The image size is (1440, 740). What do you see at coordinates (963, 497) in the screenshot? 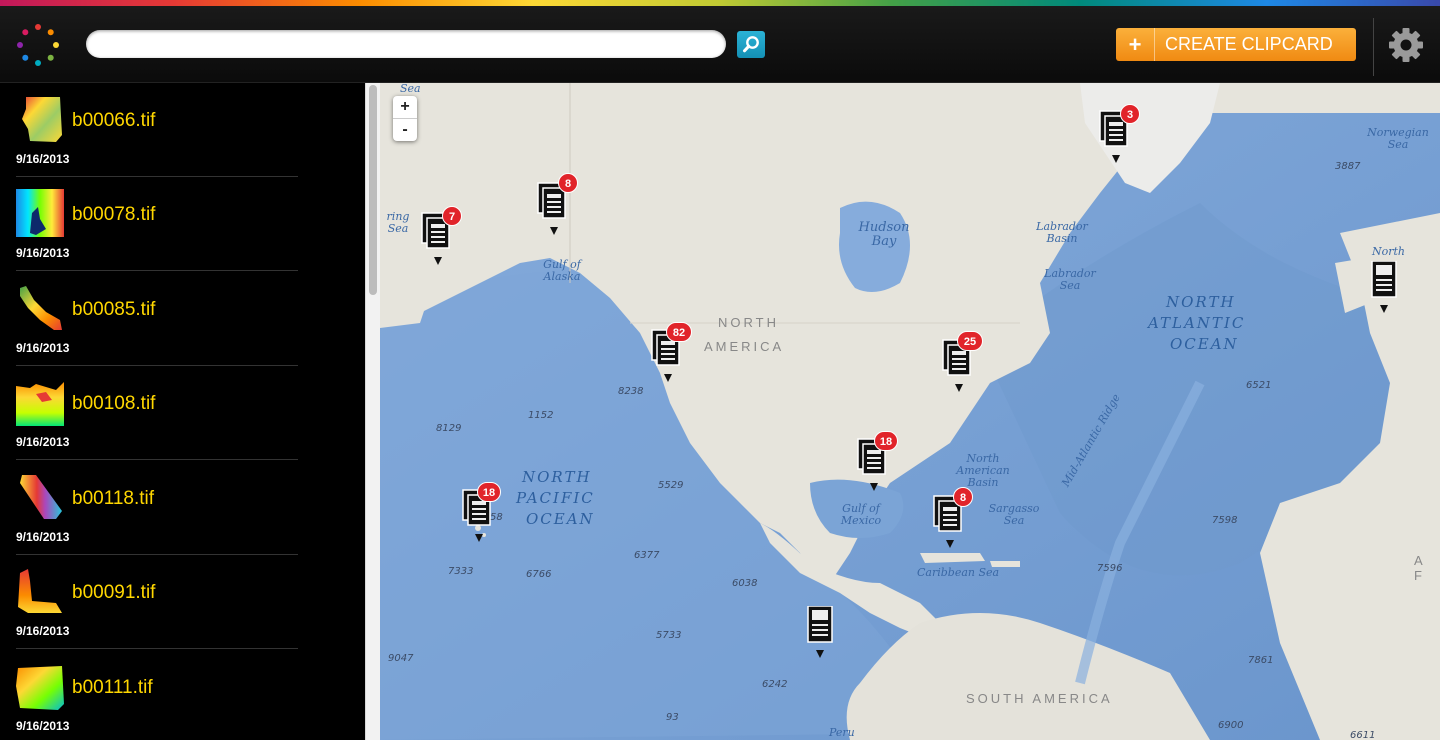
I see `cluster-count-badge: 8` at bounding box center [963, 497].